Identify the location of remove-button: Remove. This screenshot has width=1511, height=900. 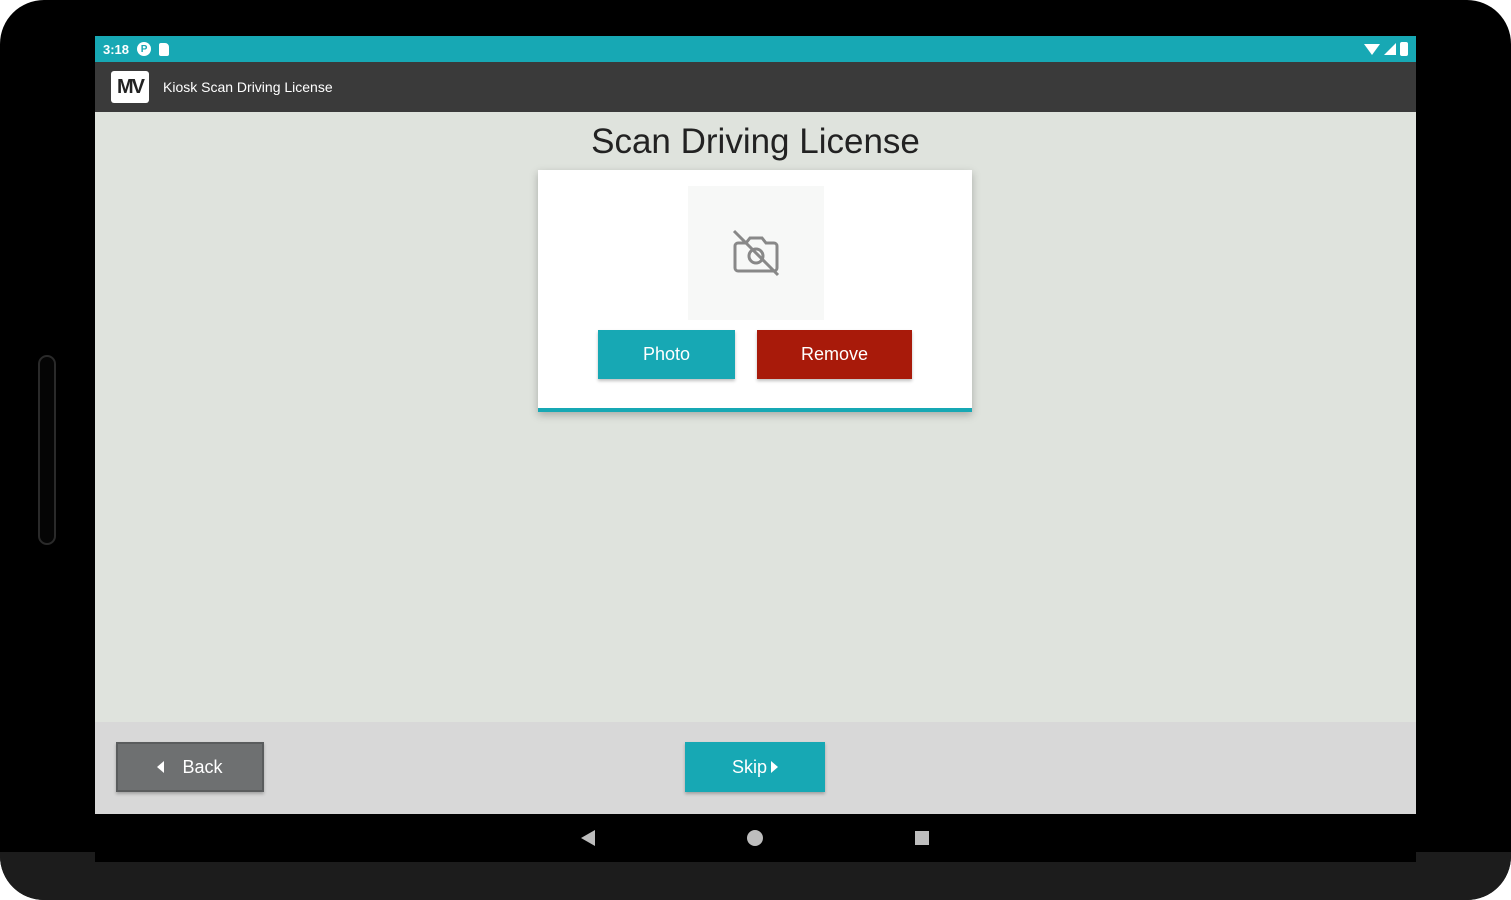
(834, 354).